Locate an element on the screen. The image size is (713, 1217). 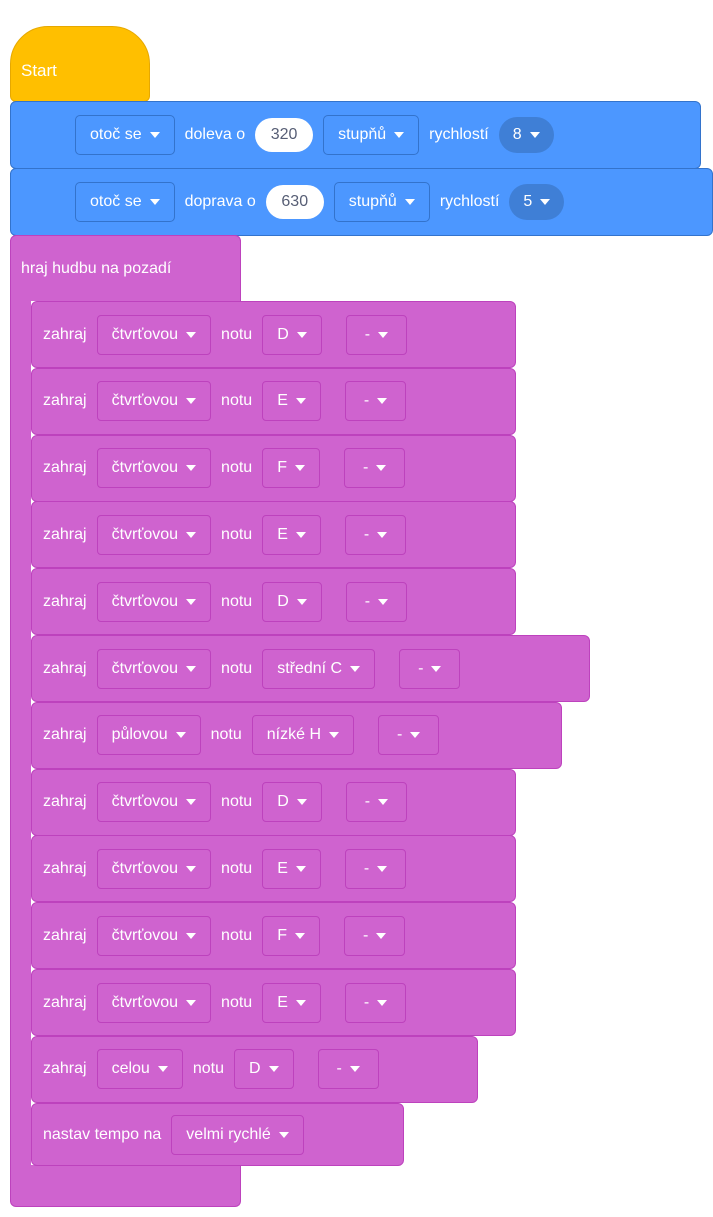
duration-dropdown: půlovou is located at coordinates (148, 735).